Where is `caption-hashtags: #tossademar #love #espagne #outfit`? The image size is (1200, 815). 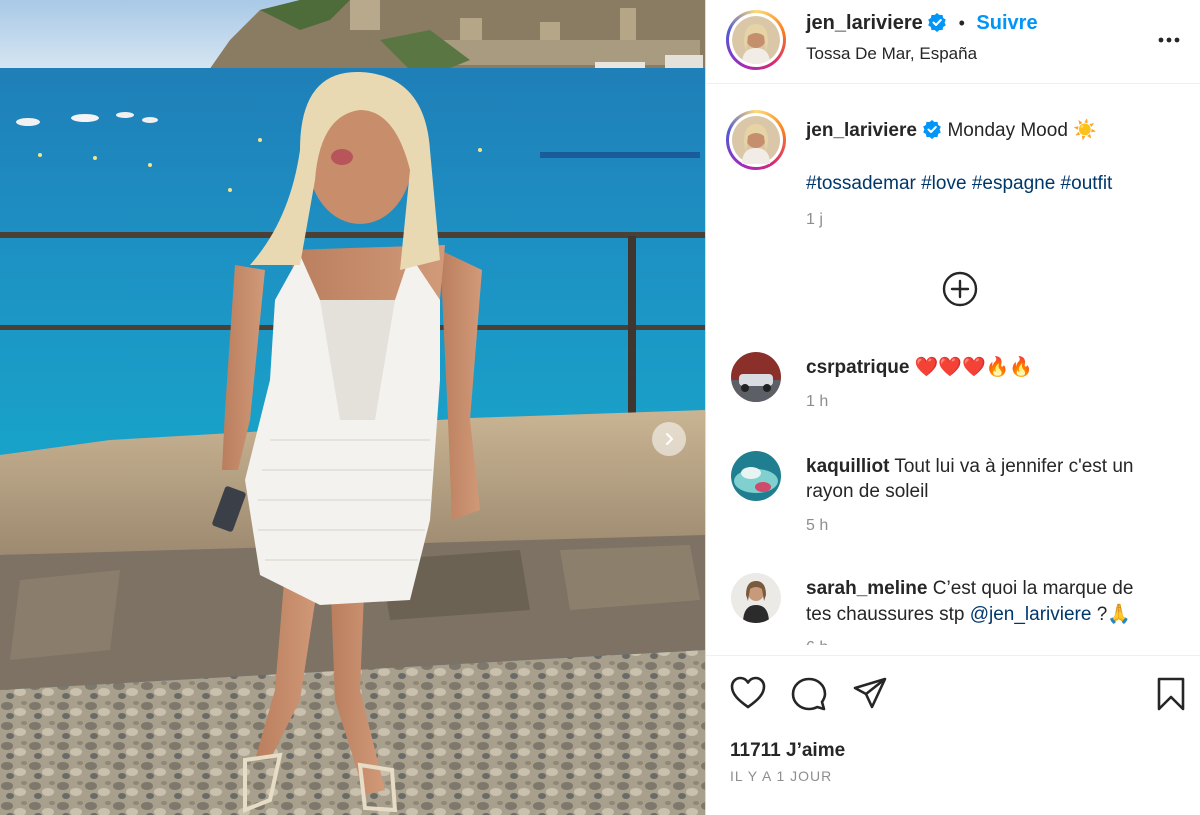
caption-hashtags: #tossademar #love #espagne #outfit is located at coordinates (959, 184).